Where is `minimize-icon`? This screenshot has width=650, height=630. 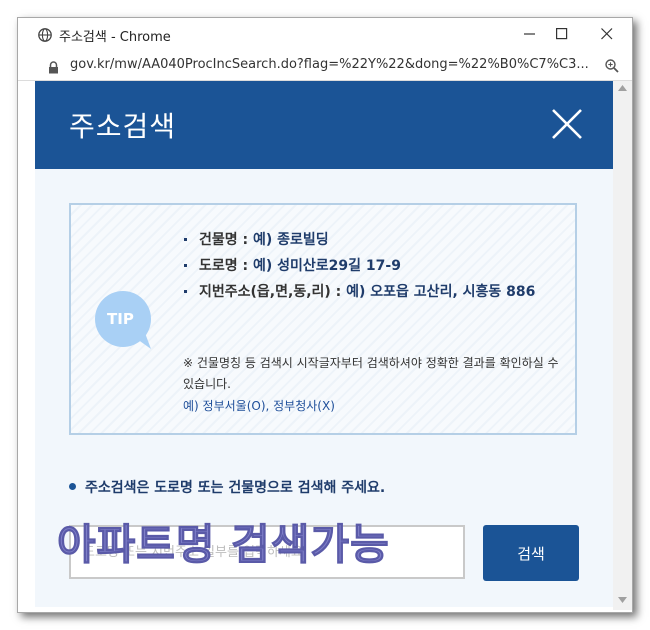 minimize-icon is located at coordinates (529, 34).